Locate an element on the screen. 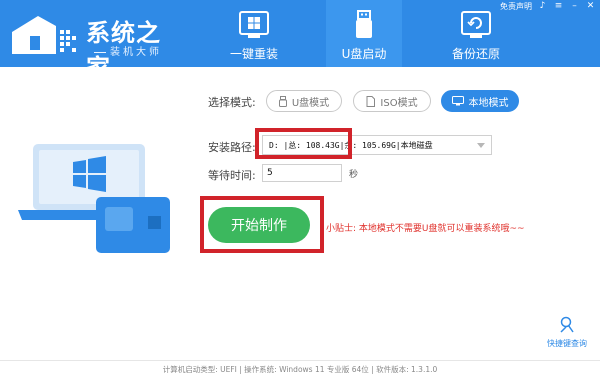 The width and height of the screenshot is (600, 377). install-path-select: D: |总: 108.43G|余: 105.69G|本地磁盘 is located at coordinates (377, 145).